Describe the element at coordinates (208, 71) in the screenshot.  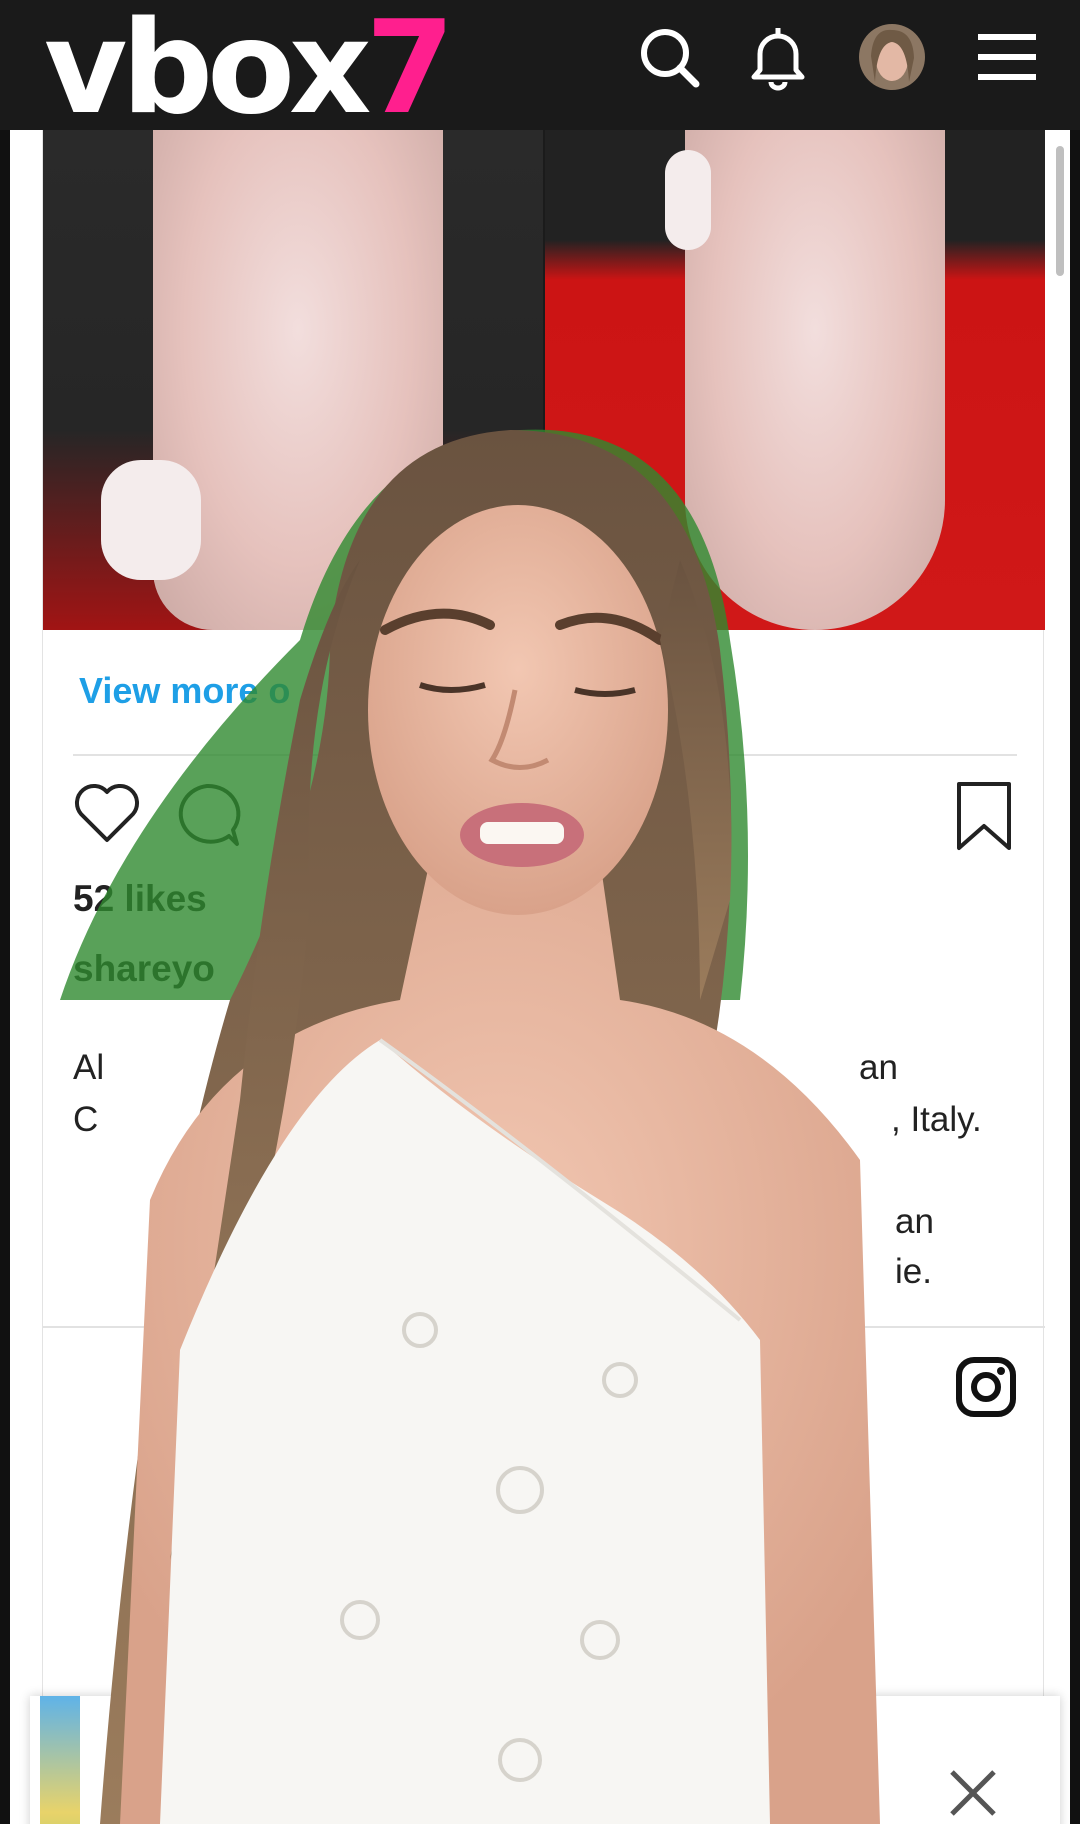
I see `logo-text: vbox` at that location.